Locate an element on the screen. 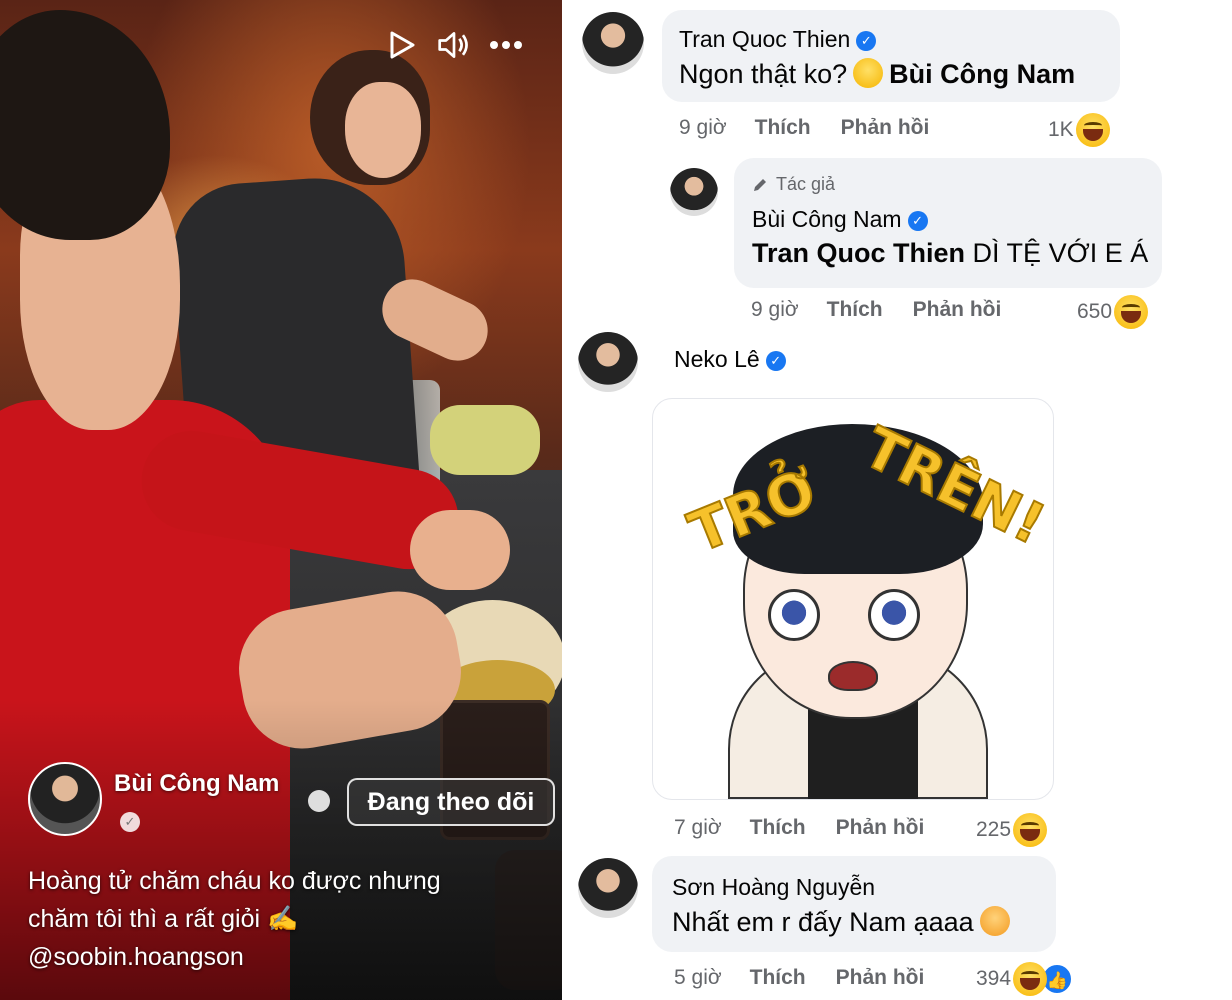 The image size is (1232, 1000). comment-author: Sơn Hoàng Nguyễn is located at coordinates (773, 887).